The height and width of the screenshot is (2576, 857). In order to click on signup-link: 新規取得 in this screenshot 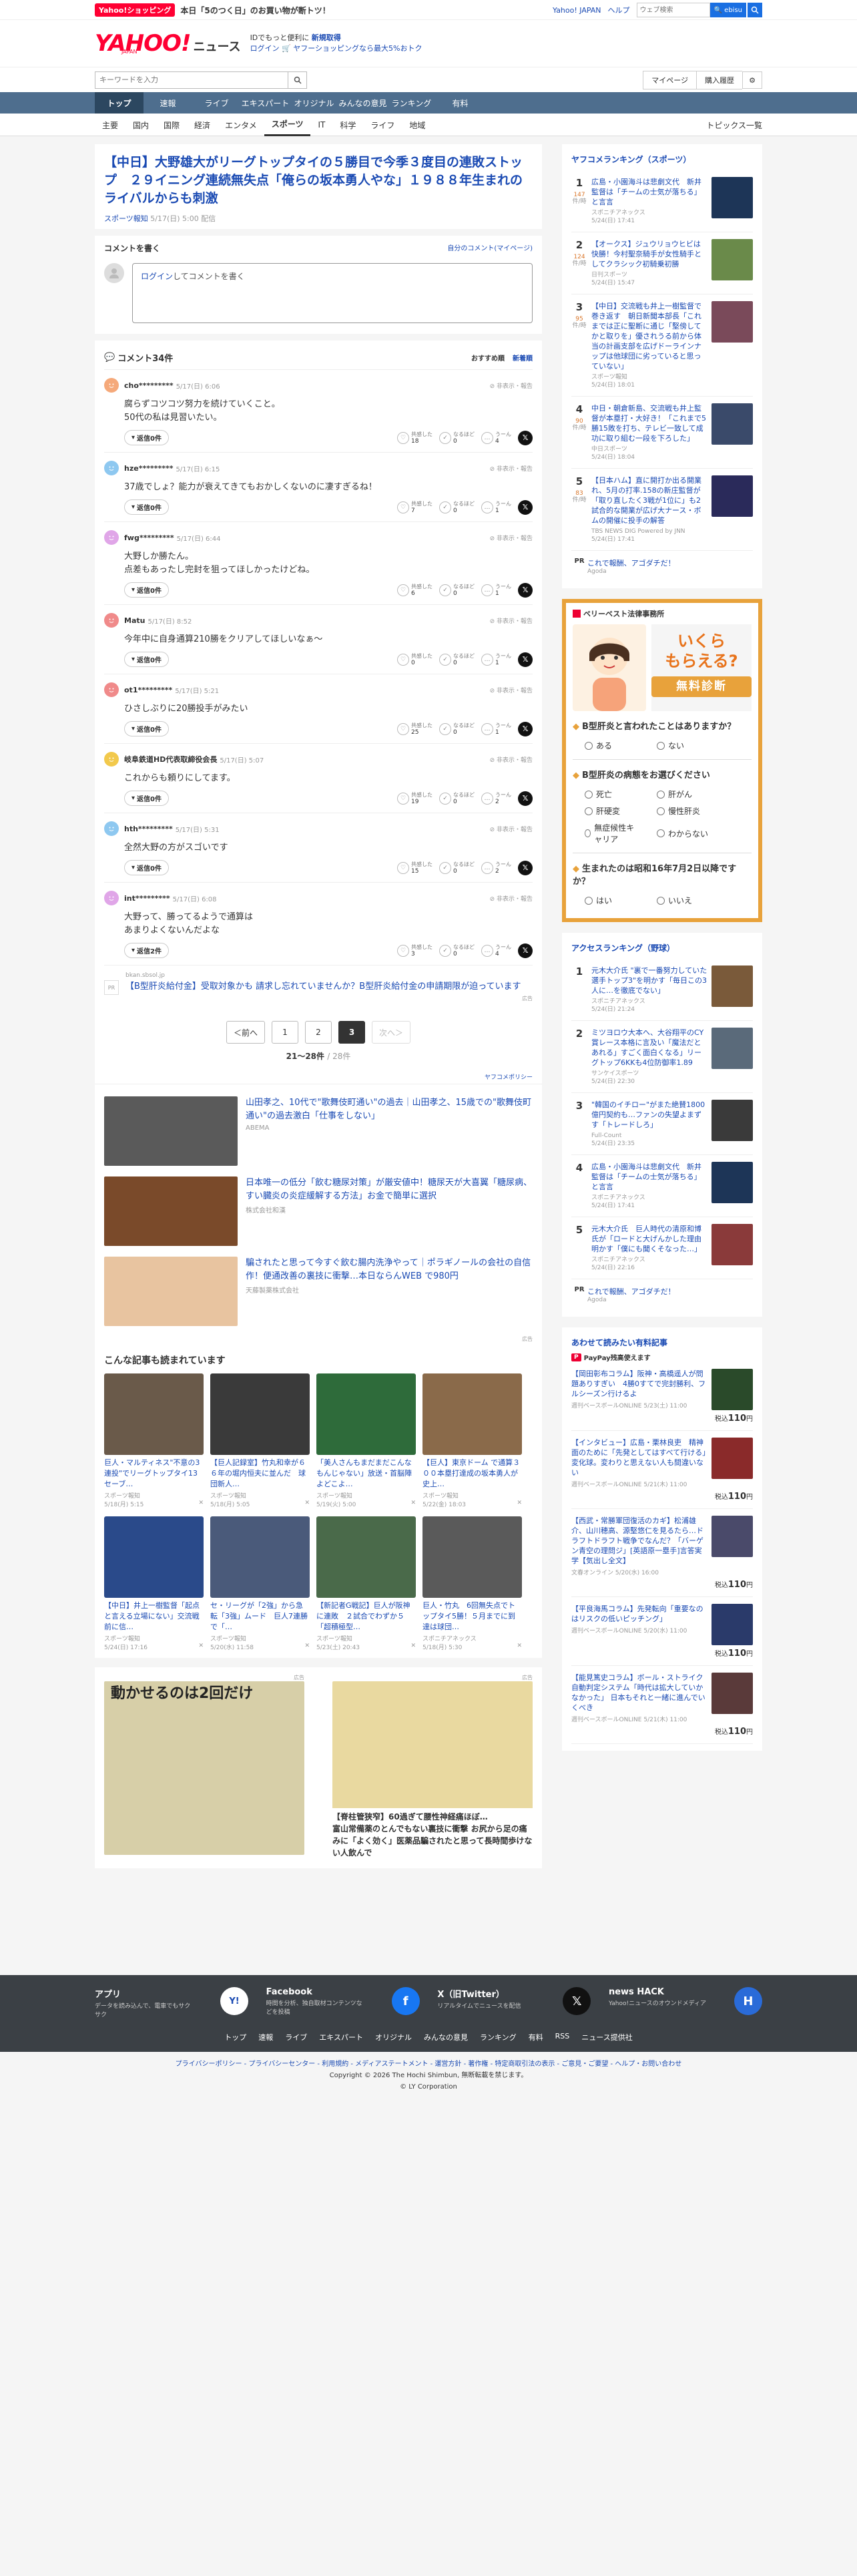, I will do `click(327, 37)`.